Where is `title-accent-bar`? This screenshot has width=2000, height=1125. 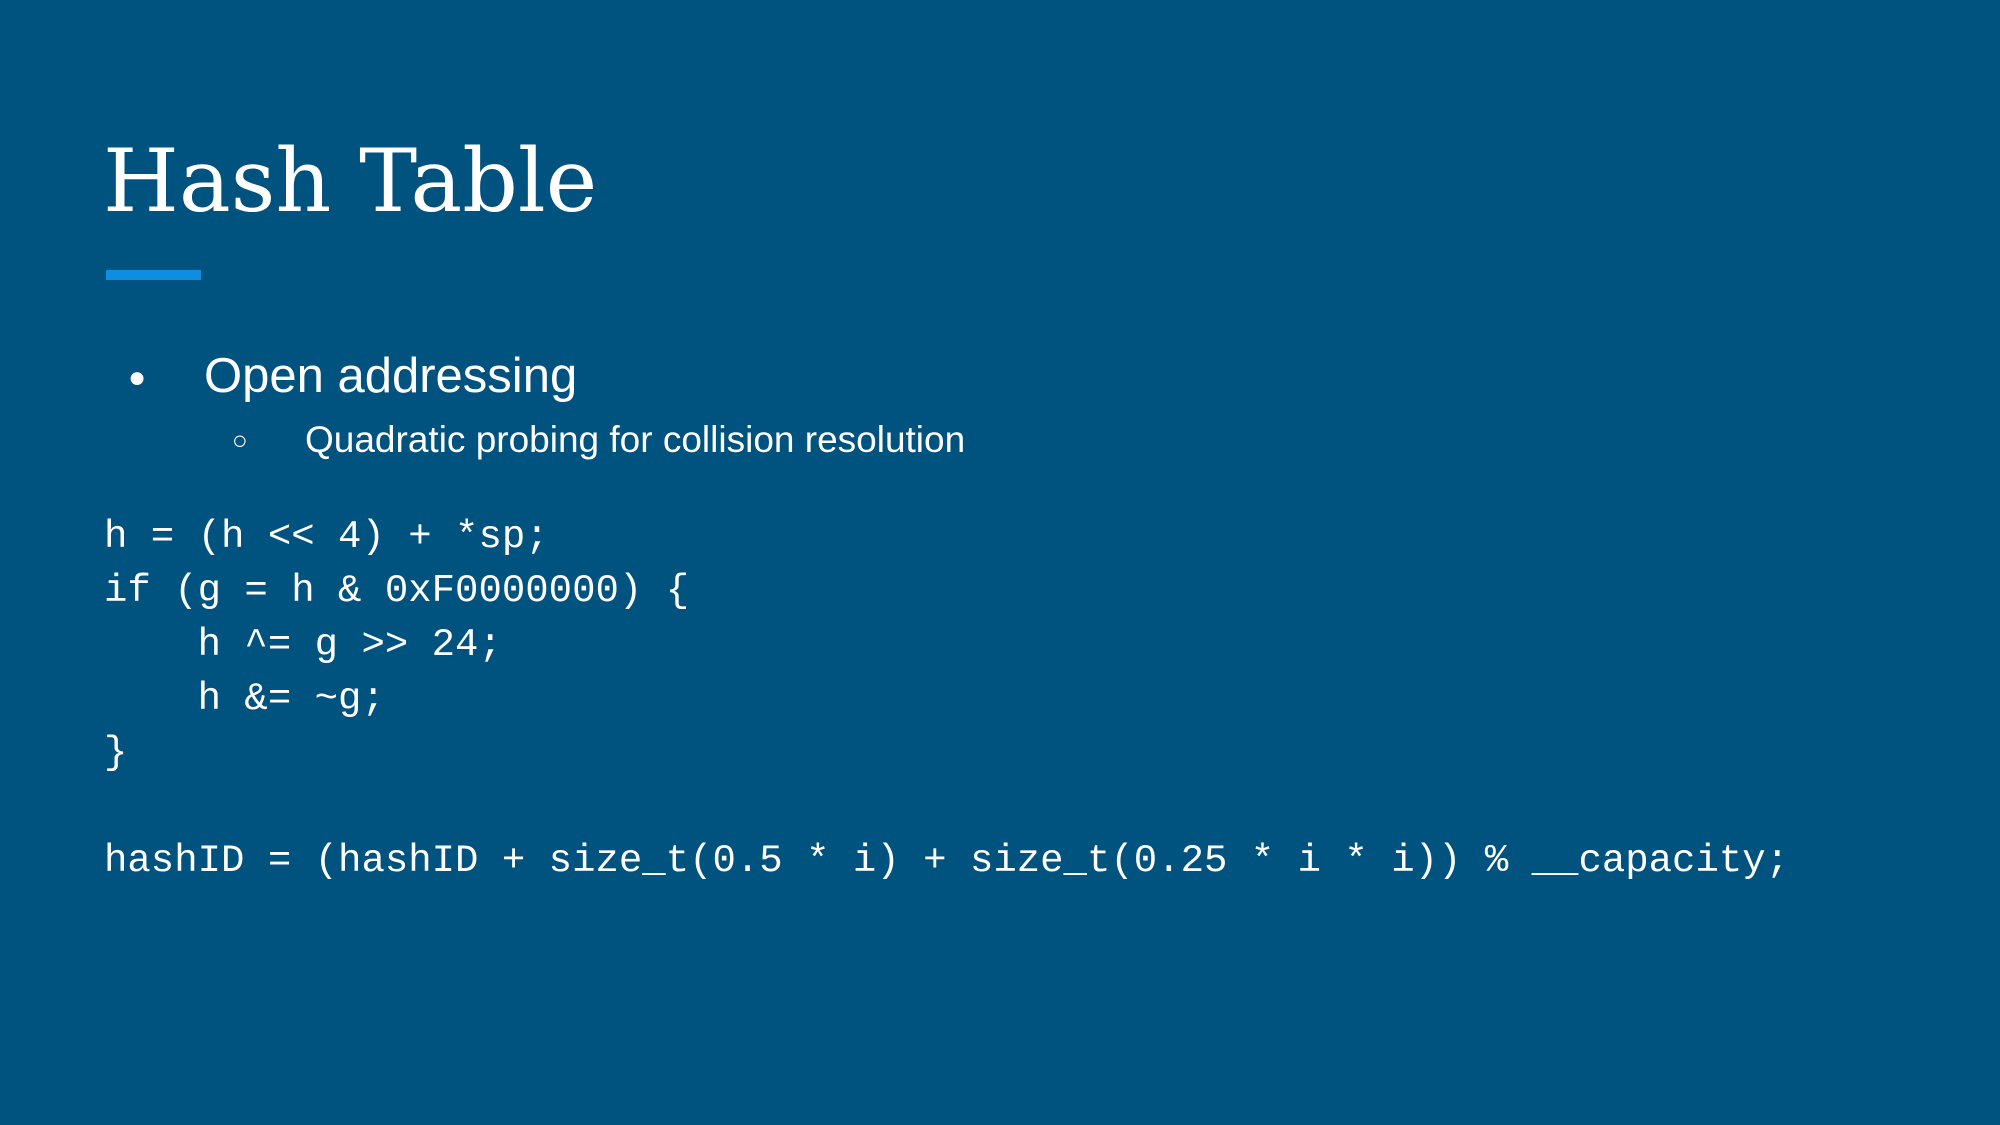 title-accent-bar is located at coordinates (153, 275).